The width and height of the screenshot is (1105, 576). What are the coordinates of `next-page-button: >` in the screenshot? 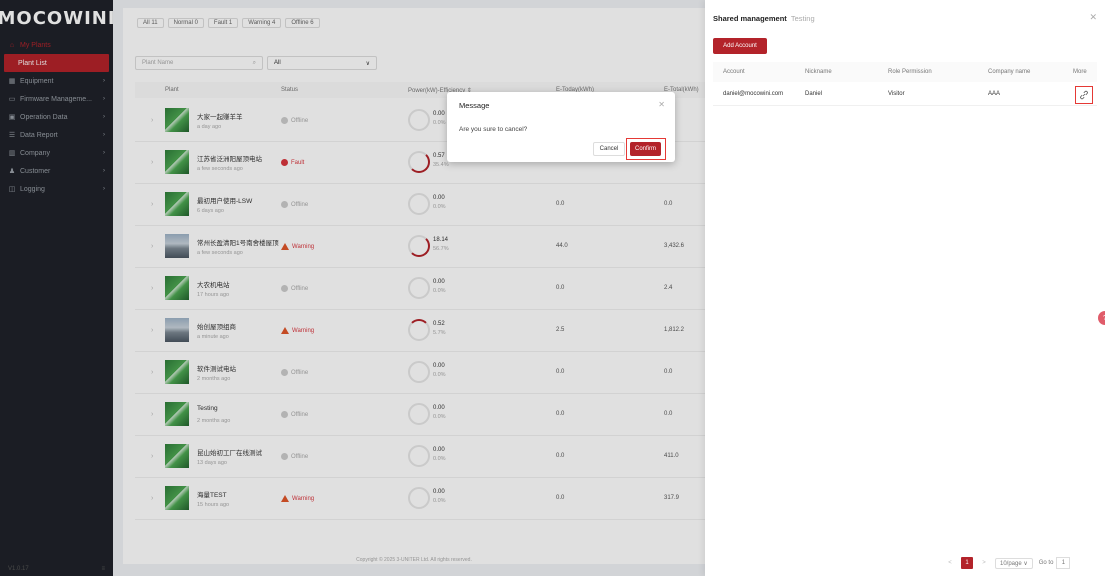 It's located at (984, 563).